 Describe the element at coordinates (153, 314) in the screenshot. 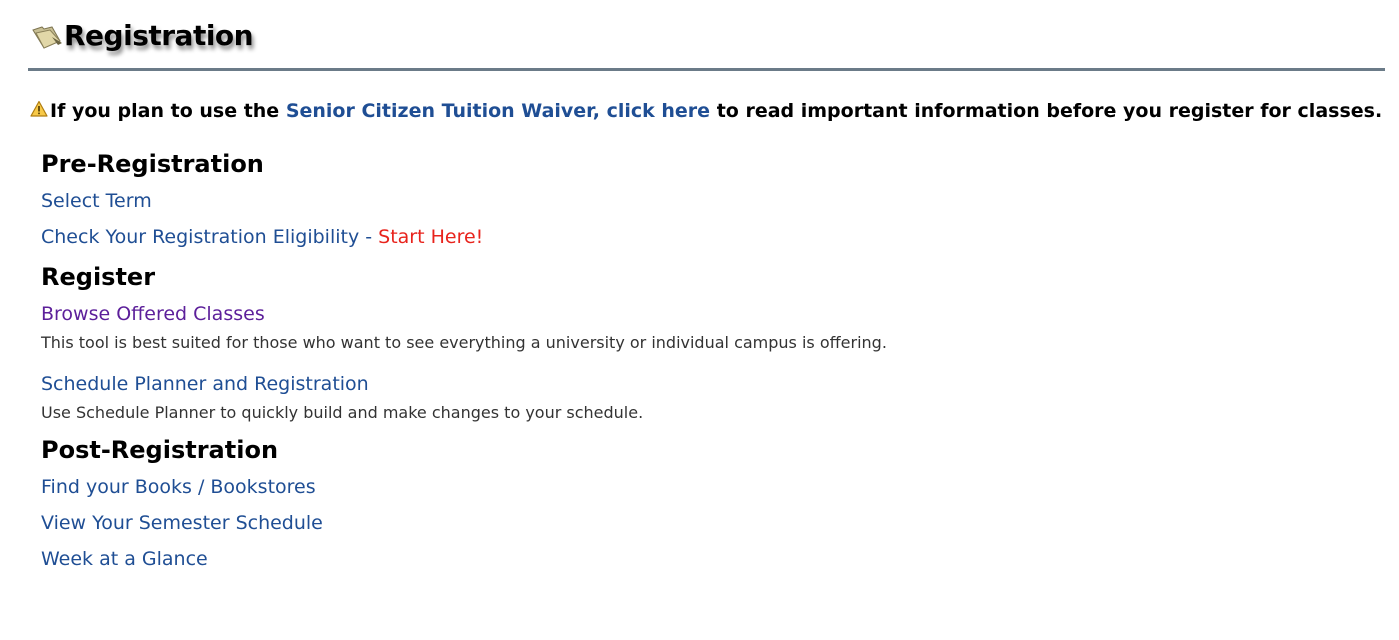

I see `browse-offered-classes-link: Browse Offered Classes` at that location.